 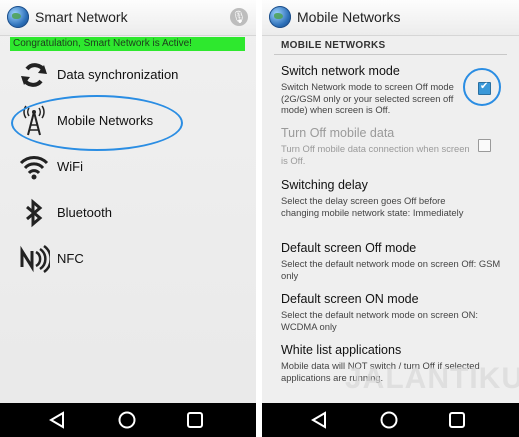 What do you see at coordinates (349, 17) in the screenshot?
I see `app-title: Mobile Networks` at bounding box center [349, 17].